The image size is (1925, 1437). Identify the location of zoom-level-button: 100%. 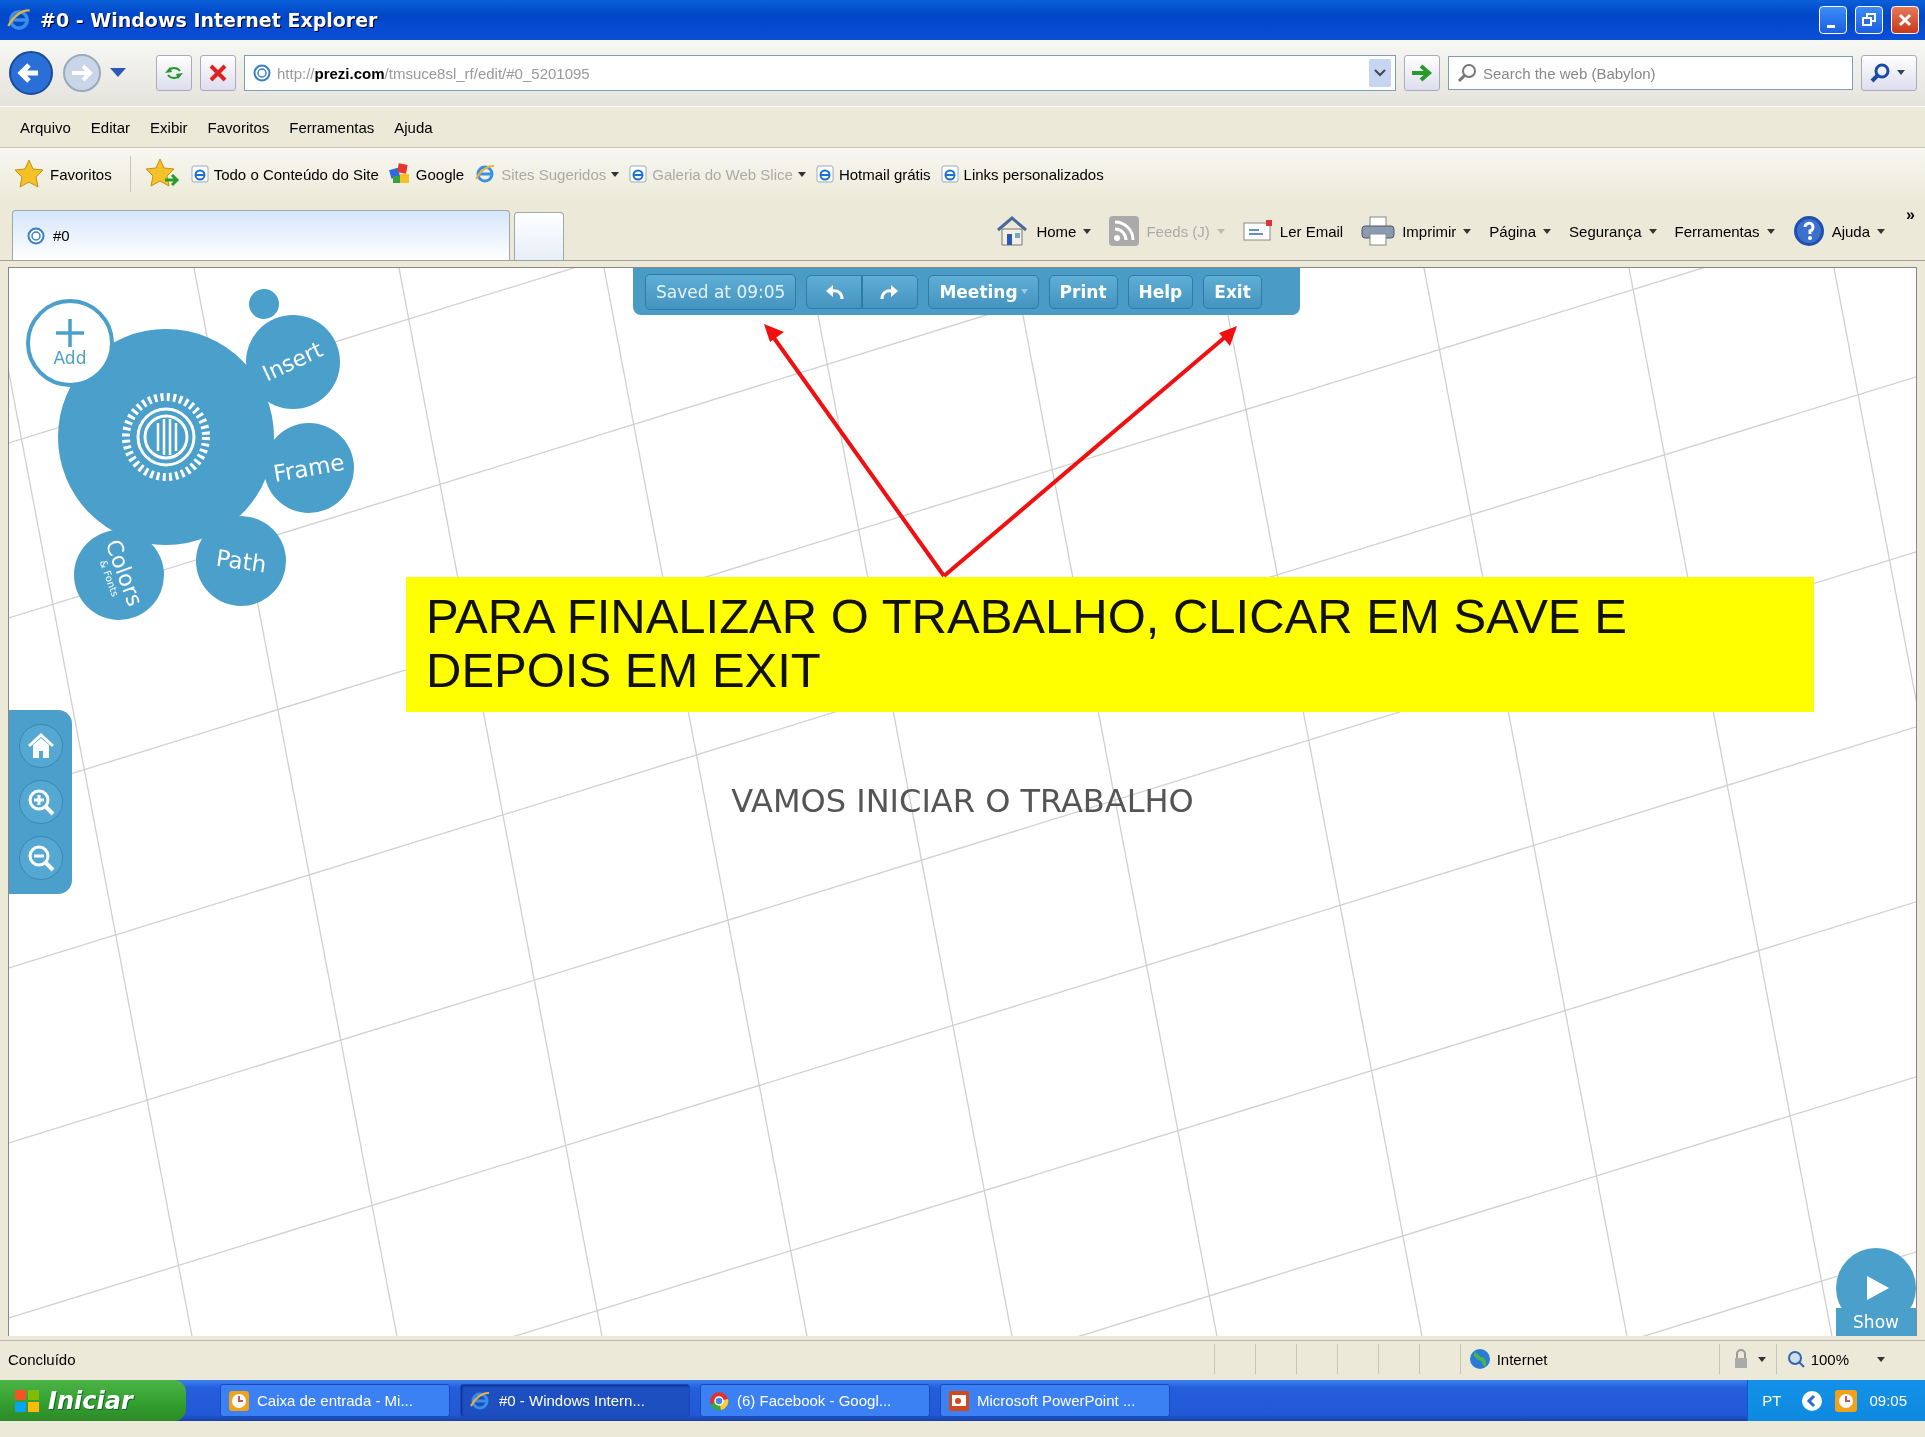
(1835, 1359).